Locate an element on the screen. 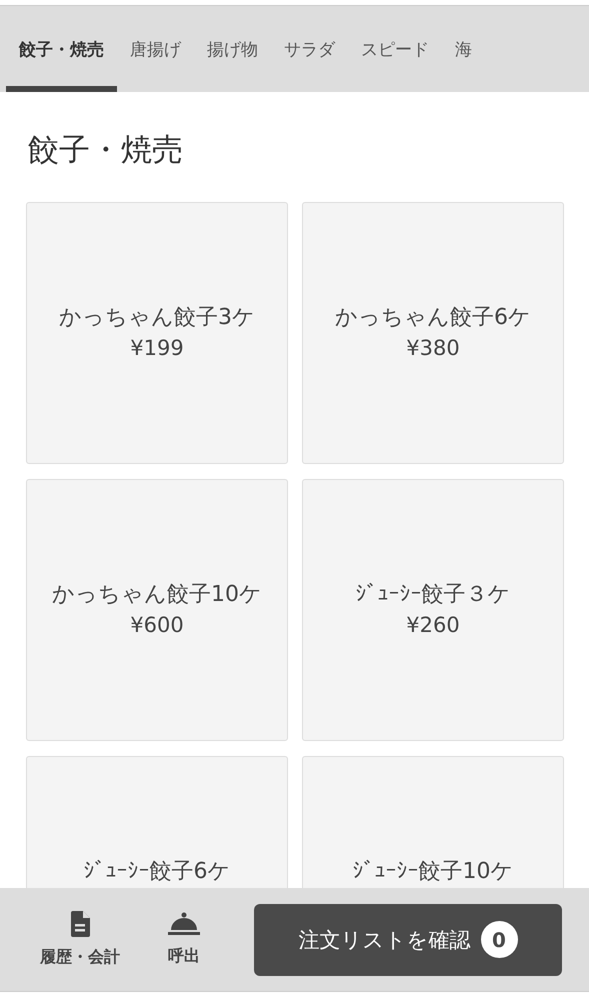  category-tab: サラダ is located at coordinates (309, 49).